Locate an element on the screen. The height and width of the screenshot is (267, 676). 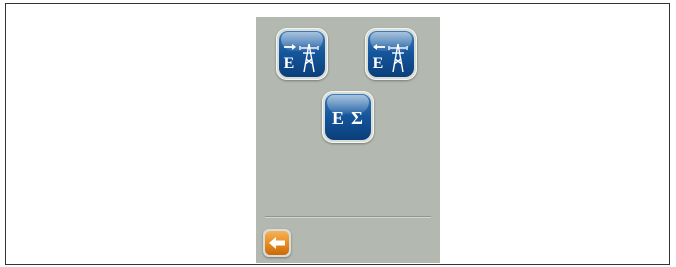
energy-import-button: E is located at coordinates (391, 54).